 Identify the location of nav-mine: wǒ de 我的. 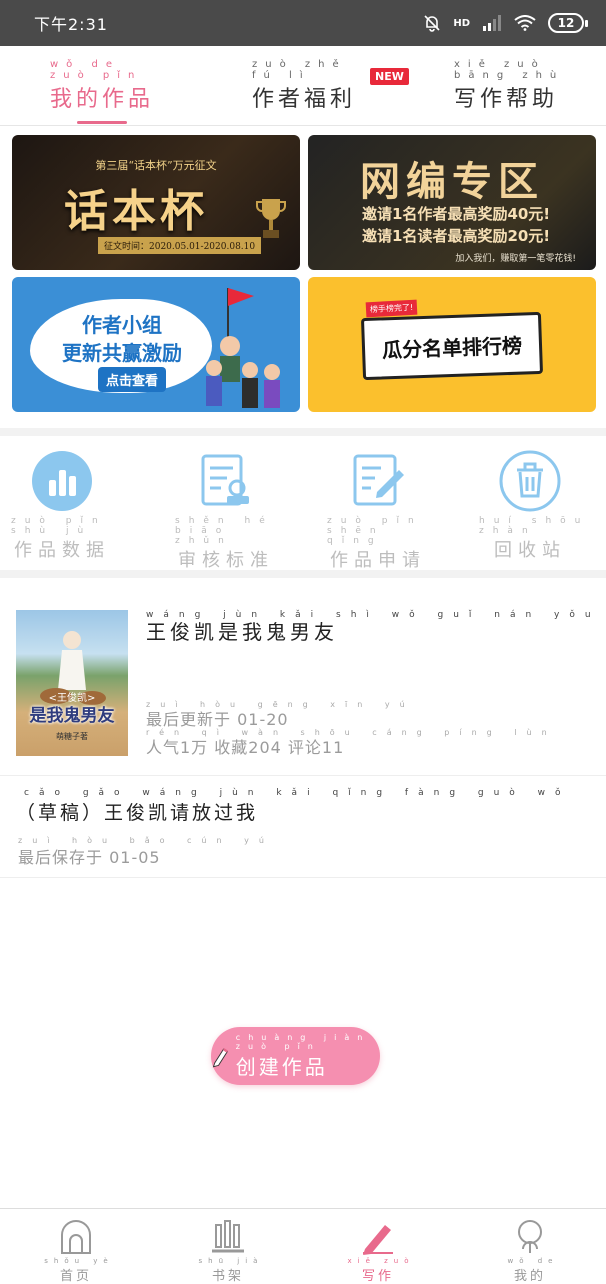
(530, 1250).